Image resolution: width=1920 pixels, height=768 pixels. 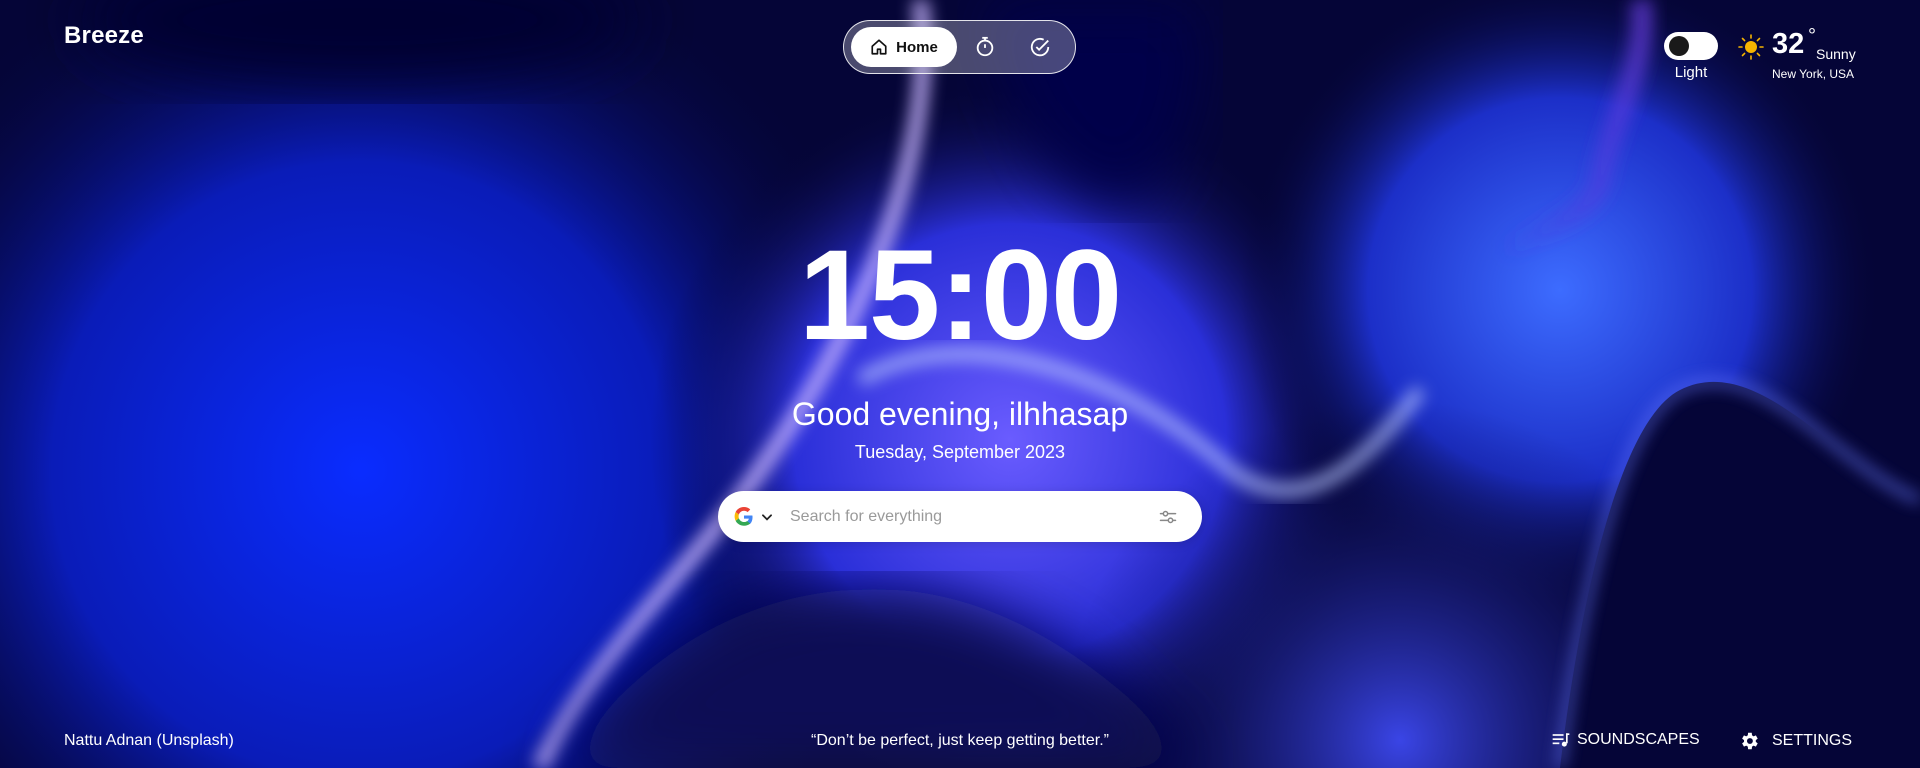 What do you see at coordinates (1836, 54) in the screenshot?
I see `weather-condition: Sunny` at bounding box center [1836, 54].